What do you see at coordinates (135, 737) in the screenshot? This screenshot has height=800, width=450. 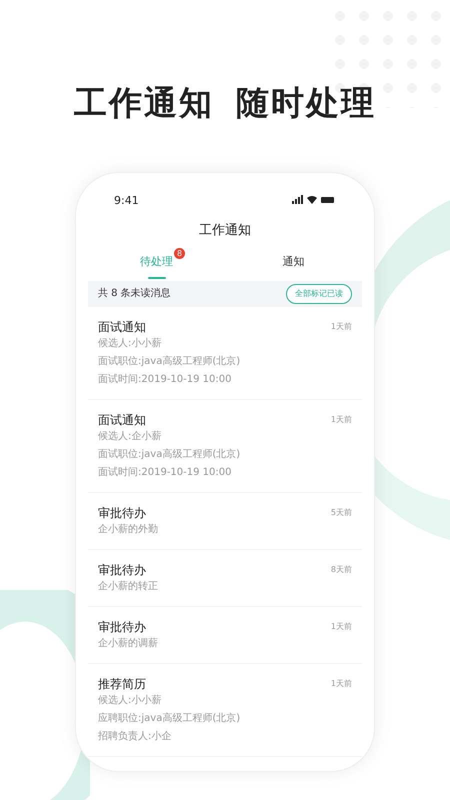 I see `message-detail: 招聘负责人:小企` at bounding box center [135, 737].